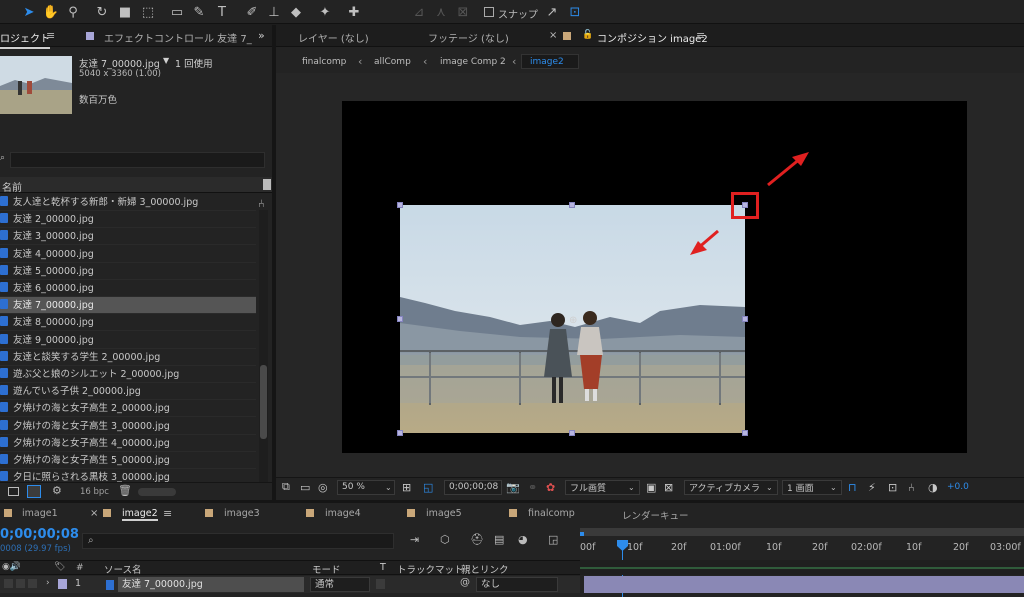 Image resolution: width=1024 pixels, height=597 pixels. Describe the element at coordinates (305, 487) in the screenshot. I see `monitor-icon: ▭` at that location.